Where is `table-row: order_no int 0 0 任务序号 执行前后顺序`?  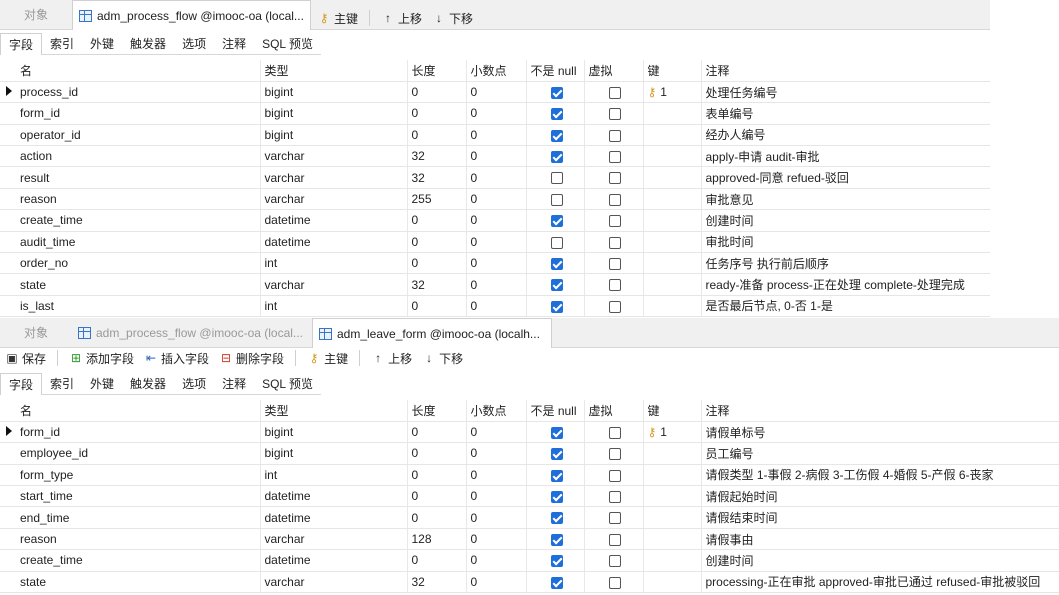 table-row: order_no int 0 0 任务序号 执行前后顺序 is located at coordinates (495, 263).